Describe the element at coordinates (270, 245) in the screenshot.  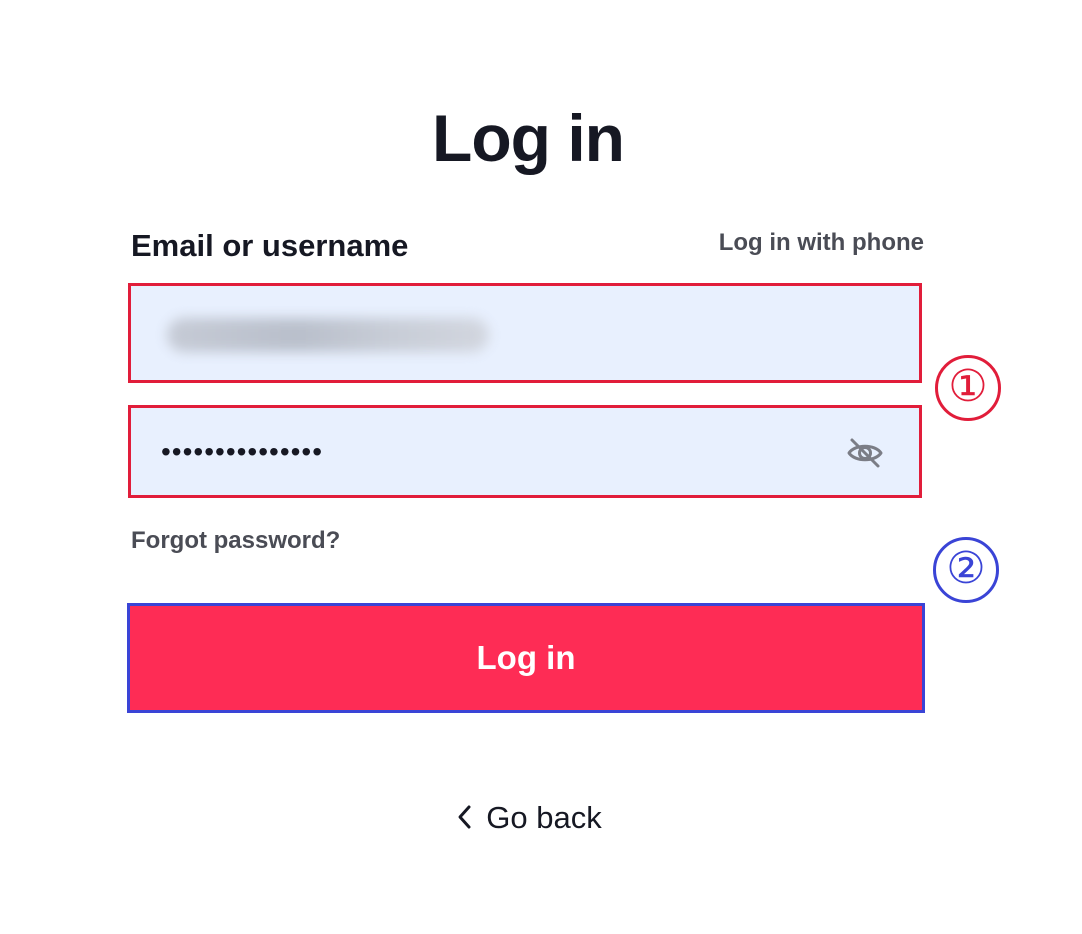
I see `email-label: Email or username` at that location.